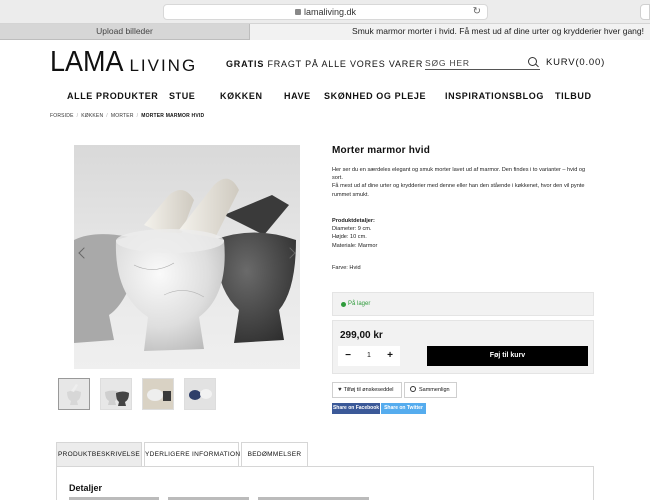 The image size is (650, 500). What do you see at coordinates (507, 356) in the screenshot?
I see `add-to-cart-button: Føj til kurv` at bounding box center [507, 356].